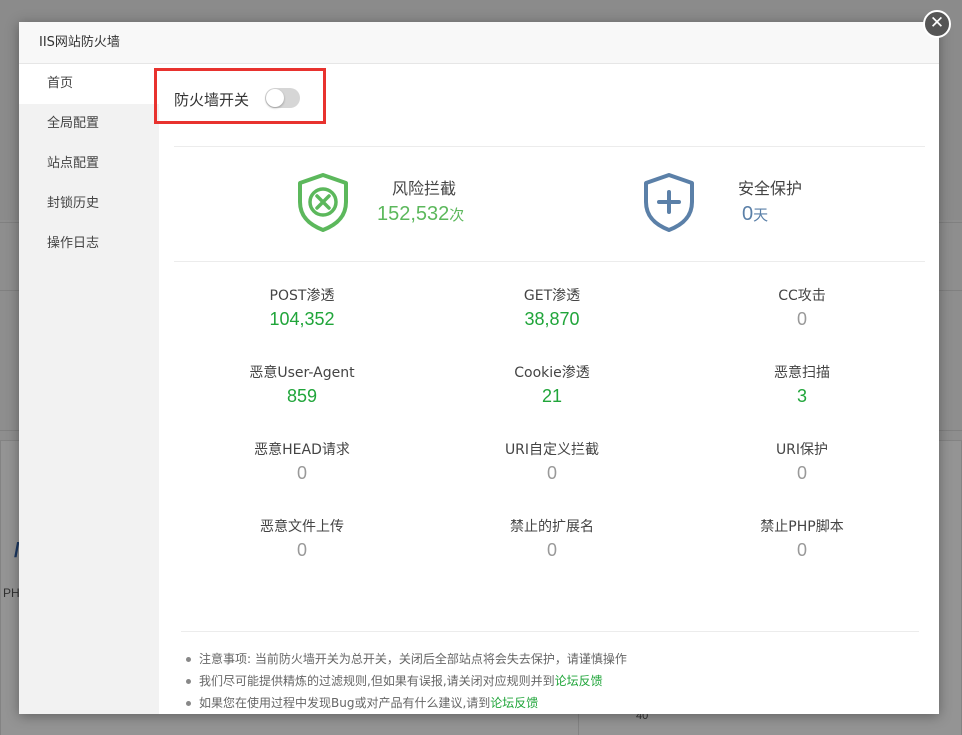  I want to click on shield-plus-icon, so click(669, 202).